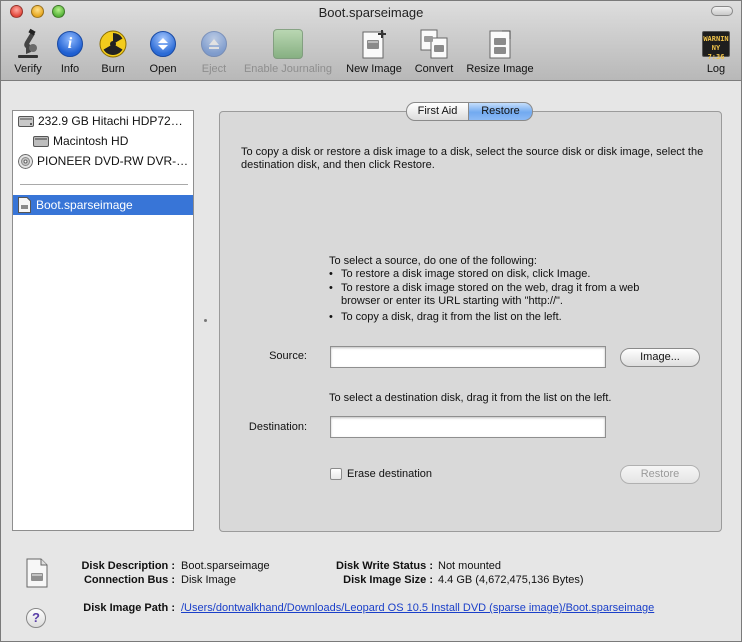  Describe the element at coordinates (91, 141) in the screenshot. I see `sidebar-item-label: Macintosh HD` at that location.